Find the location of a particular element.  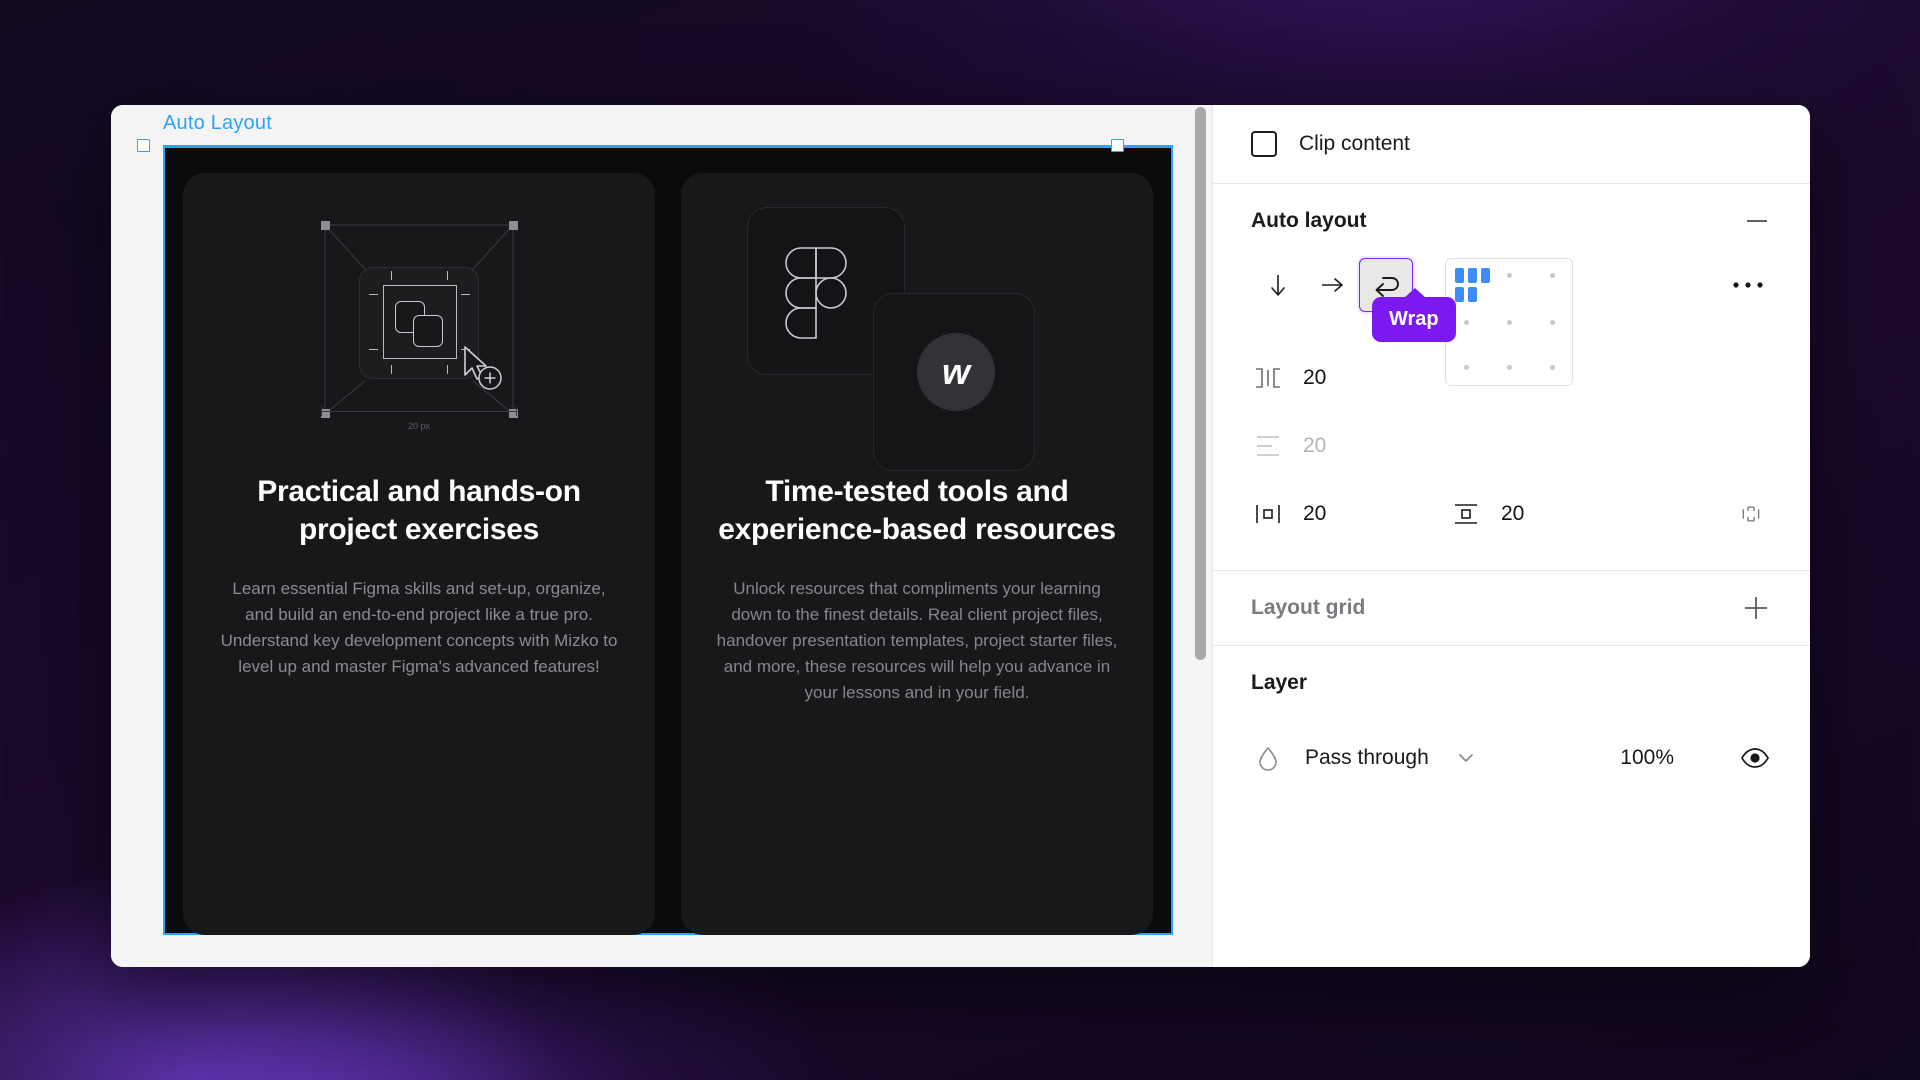

eye-icon is located at coordinates (1755, 758).